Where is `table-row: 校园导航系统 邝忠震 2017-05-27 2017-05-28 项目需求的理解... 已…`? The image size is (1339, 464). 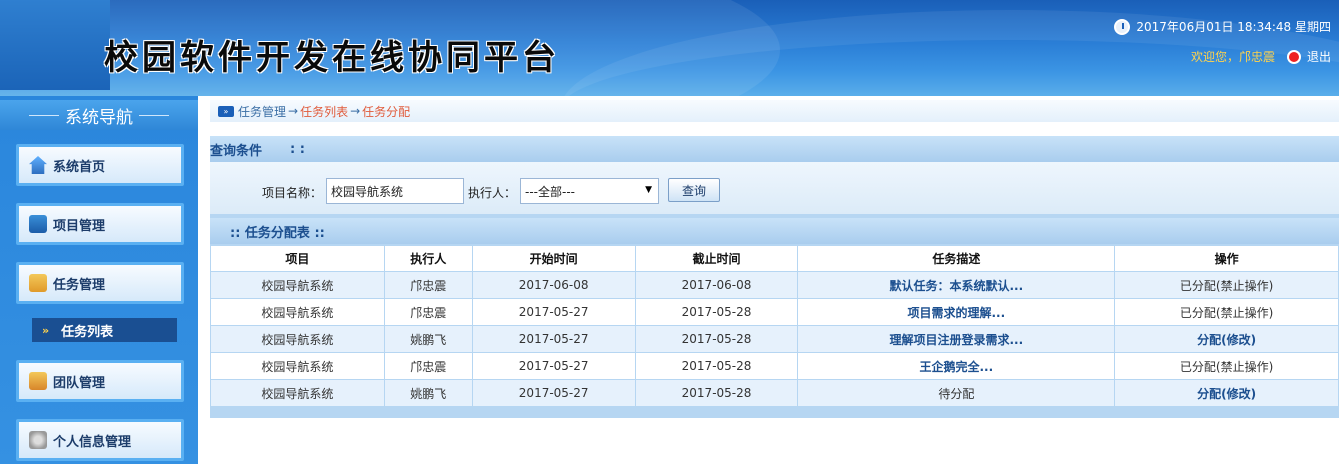 table-row: 校园导航系统 邝忠震 2017-05-27 2017-05-28 项目需求的理解... 已… is located at coordinates (774, 312).